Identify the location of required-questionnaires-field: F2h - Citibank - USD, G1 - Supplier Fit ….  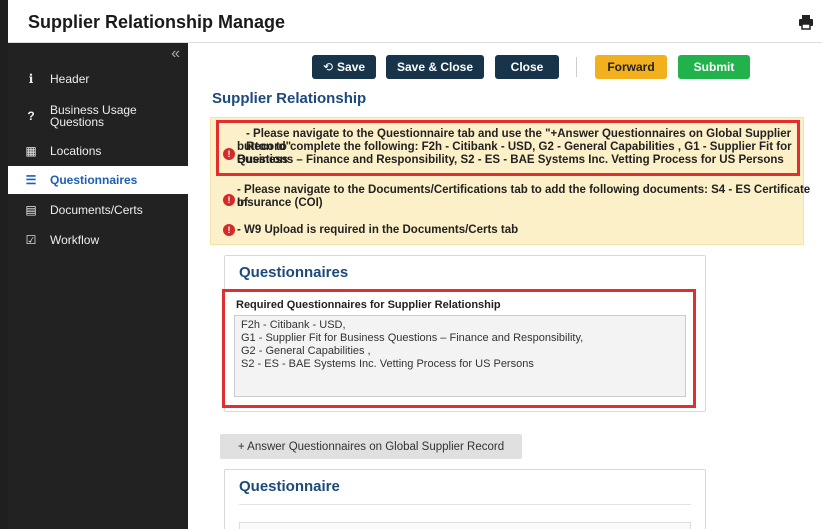
(460, 356).